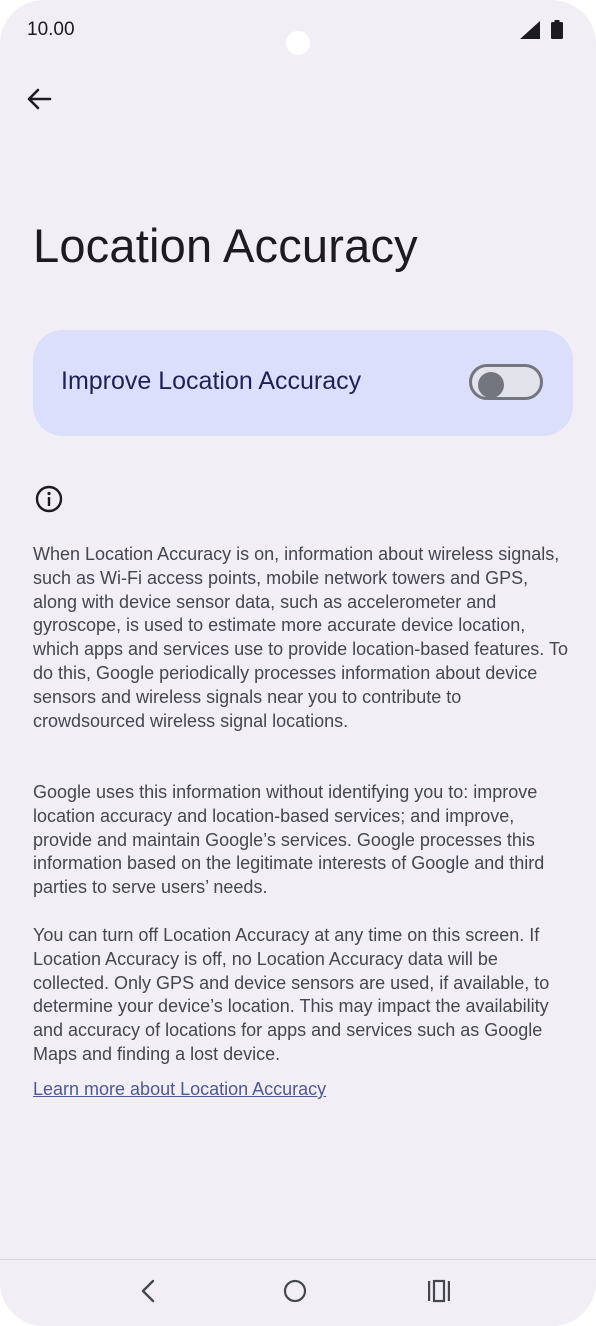 The height and width of the screenshot is (1326, 596). I want to click on arrow-left-icon, so click(39, 99).